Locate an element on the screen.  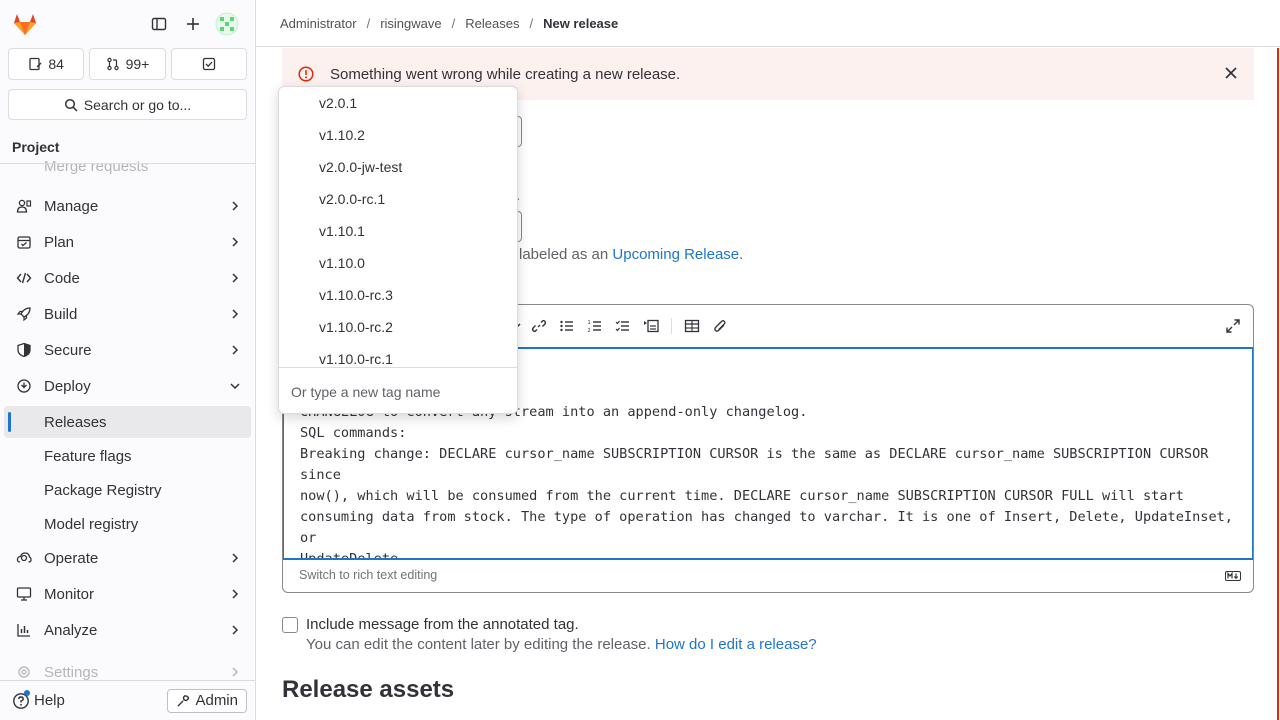
chevron-down-icon is located at coordinates (235, 386).